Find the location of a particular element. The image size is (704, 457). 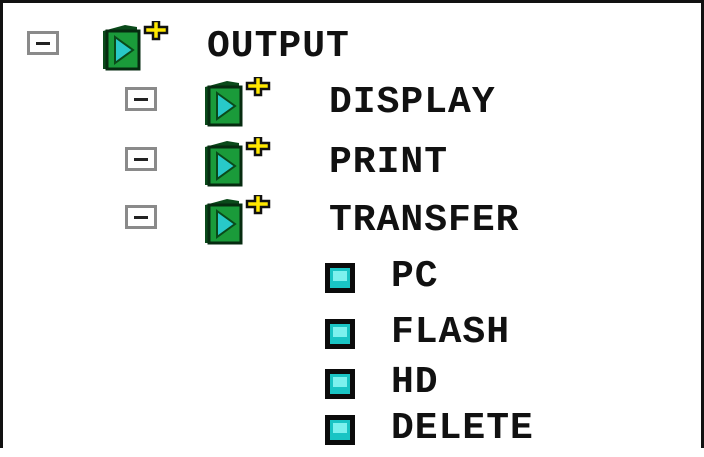

tree-leaf-delete: DELETE is located at coordinates (353, 429).